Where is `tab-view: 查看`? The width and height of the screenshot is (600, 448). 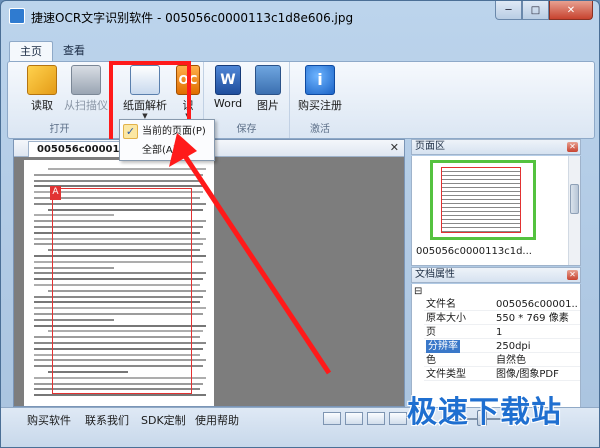
tab-view: 查看 is located at coordinates (74, 51).